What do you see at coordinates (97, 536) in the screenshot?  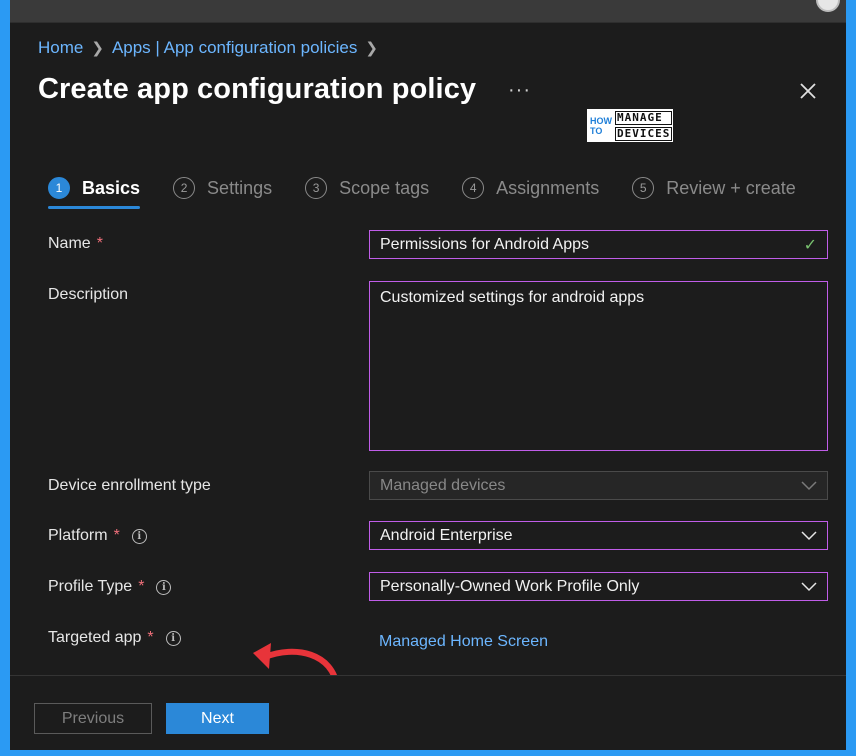 I see `platform-label: Platform * i` at bounding box center [97, 536].